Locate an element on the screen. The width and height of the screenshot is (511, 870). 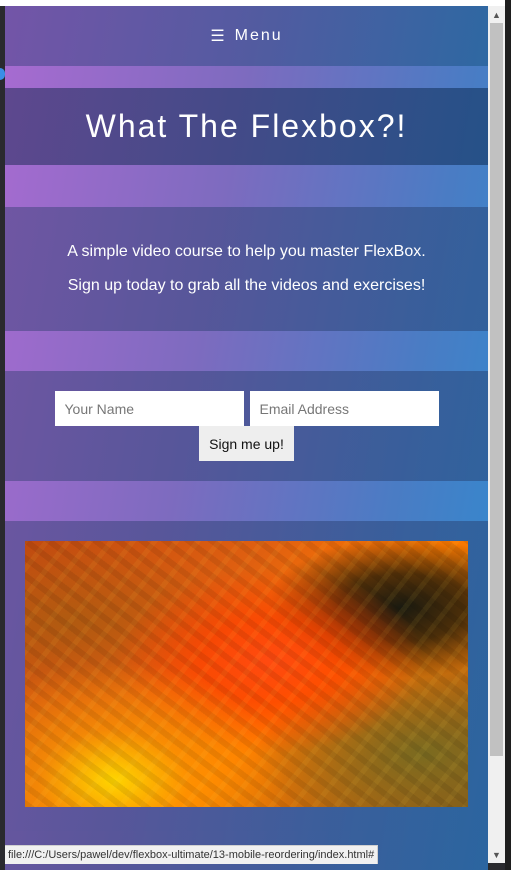
menu-label: Menu is located at coordinates (258, 35).